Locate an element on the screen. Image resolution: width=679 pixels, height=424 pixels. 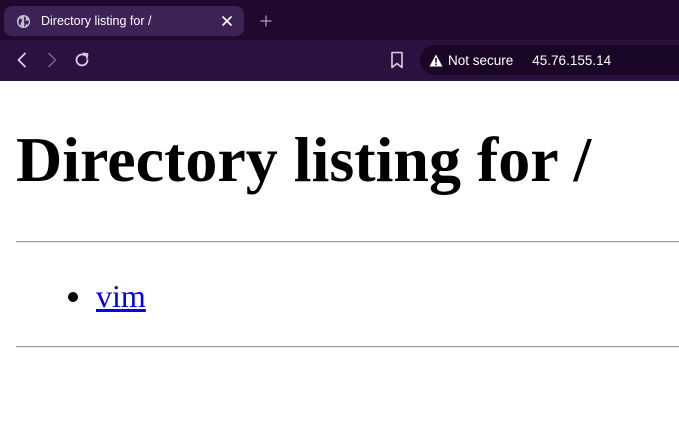
list-item: vim is located at coordinates (107, 296).